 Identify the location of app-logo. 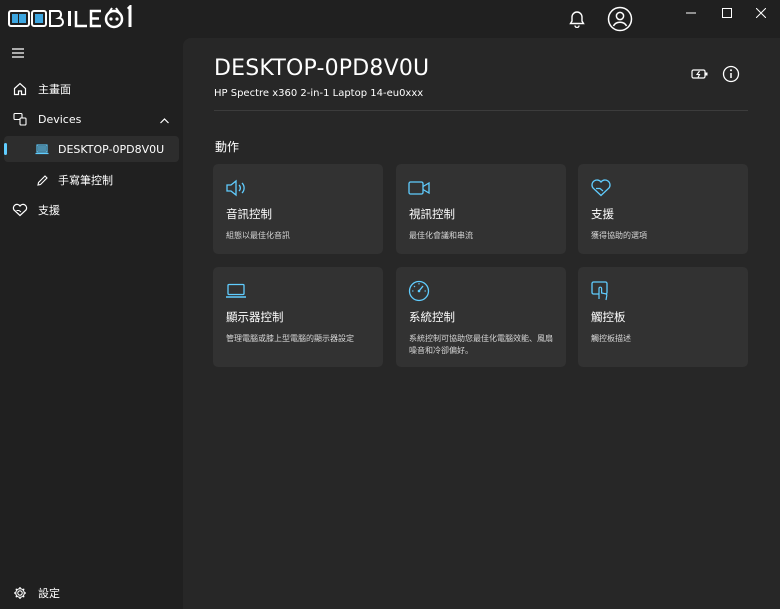
(76, 18).